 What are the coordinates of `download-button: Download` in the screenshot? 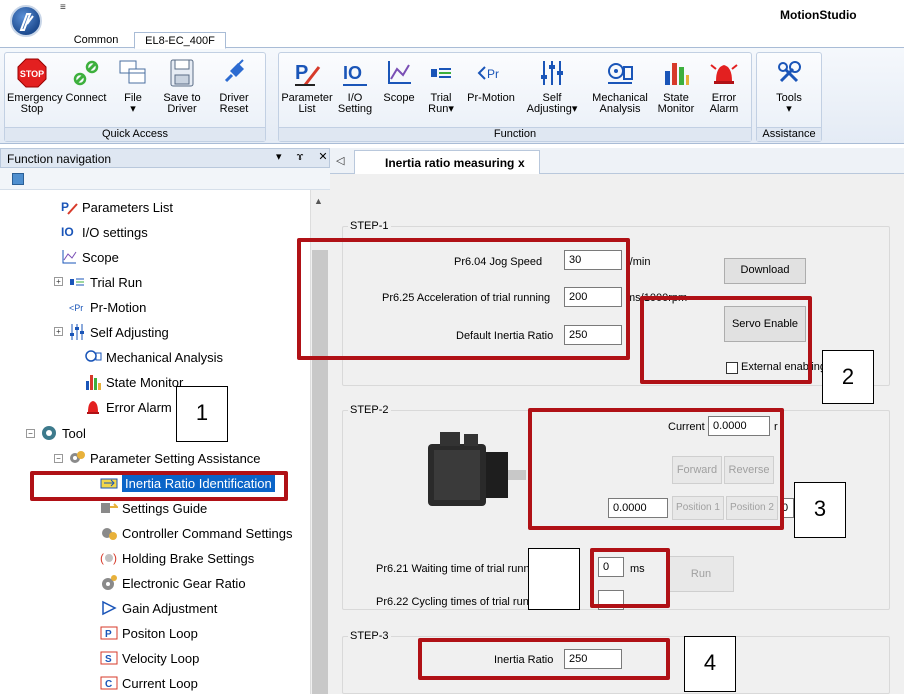 It's located at (765, 271).